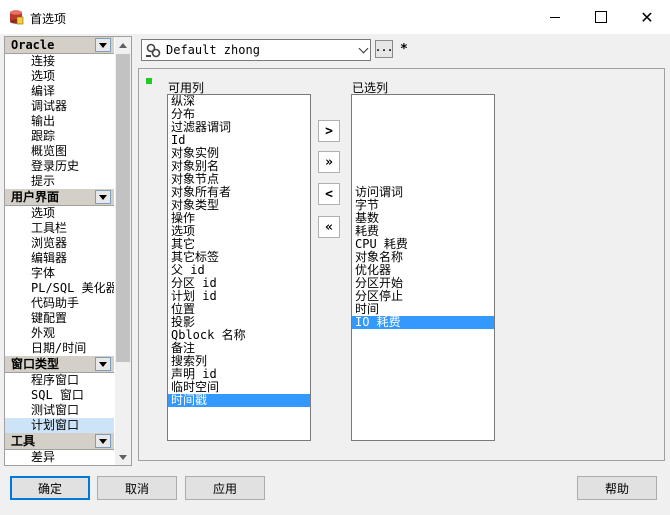 This screenshot has height=515, width=670. What do you see at coordinates (149, 81) in the screenshot?
I see `status-indicator` at bounding box center [149, 81].